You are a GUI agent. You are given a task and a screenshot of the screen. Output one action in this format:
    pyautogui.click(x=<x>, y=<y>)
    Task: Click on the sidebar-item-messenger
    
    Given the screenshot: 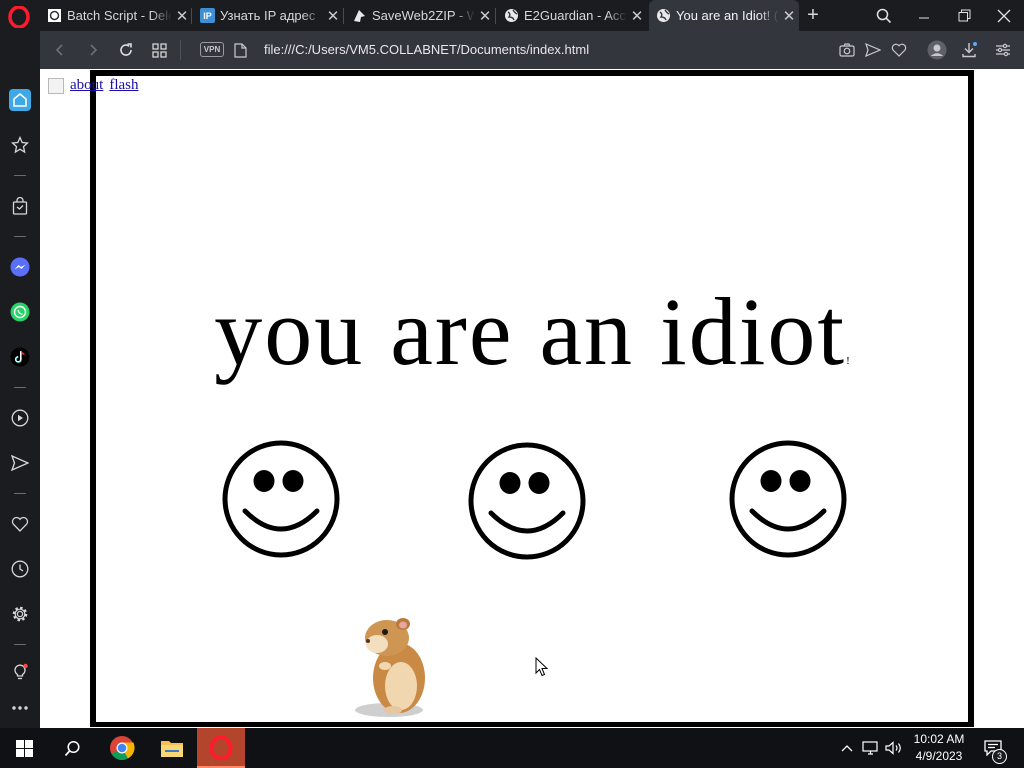 What is the action you would take?
    pyautogui.click(x=20, y=267)
    